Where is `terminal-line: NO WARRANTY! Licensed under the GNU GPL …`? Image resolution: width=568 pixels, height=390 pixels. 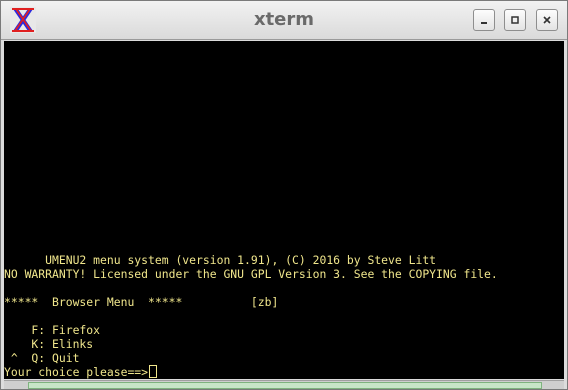
terminal-line: NO WARRANTY! Licensed under the GNU GPL … is located at coordinates (251, 274).